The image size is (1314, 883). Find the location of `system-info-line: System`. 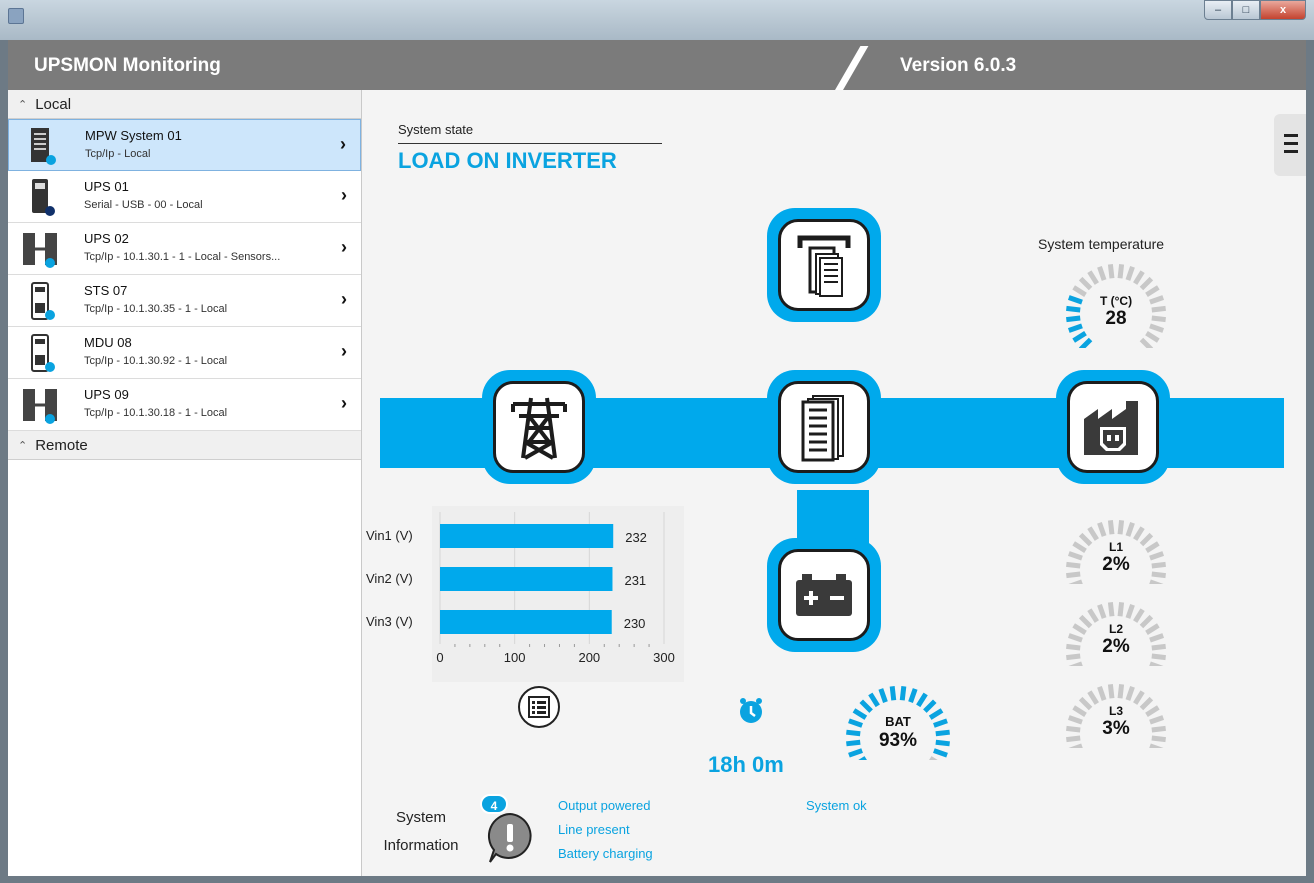

system-info-line: System is located at coordinates (420, 817).